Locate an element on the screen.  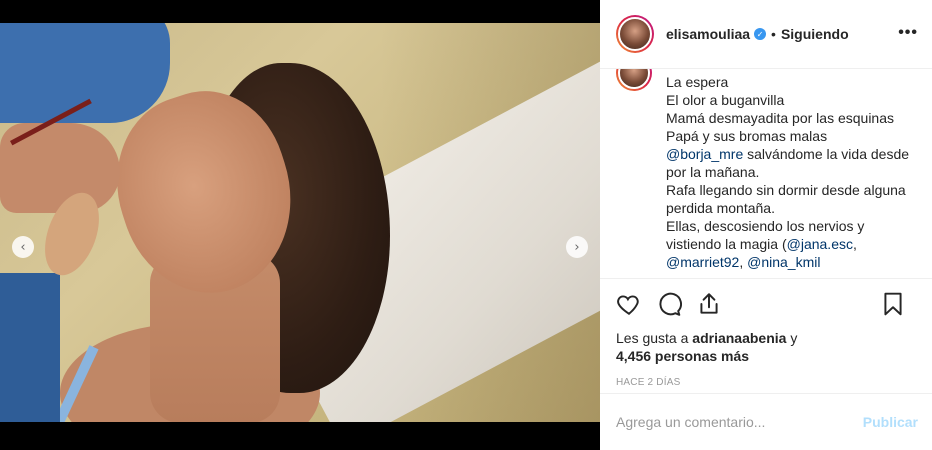
post-header: elisamouliaa ✓ • Siguiendo ••• is located at coordinates (766, 34).